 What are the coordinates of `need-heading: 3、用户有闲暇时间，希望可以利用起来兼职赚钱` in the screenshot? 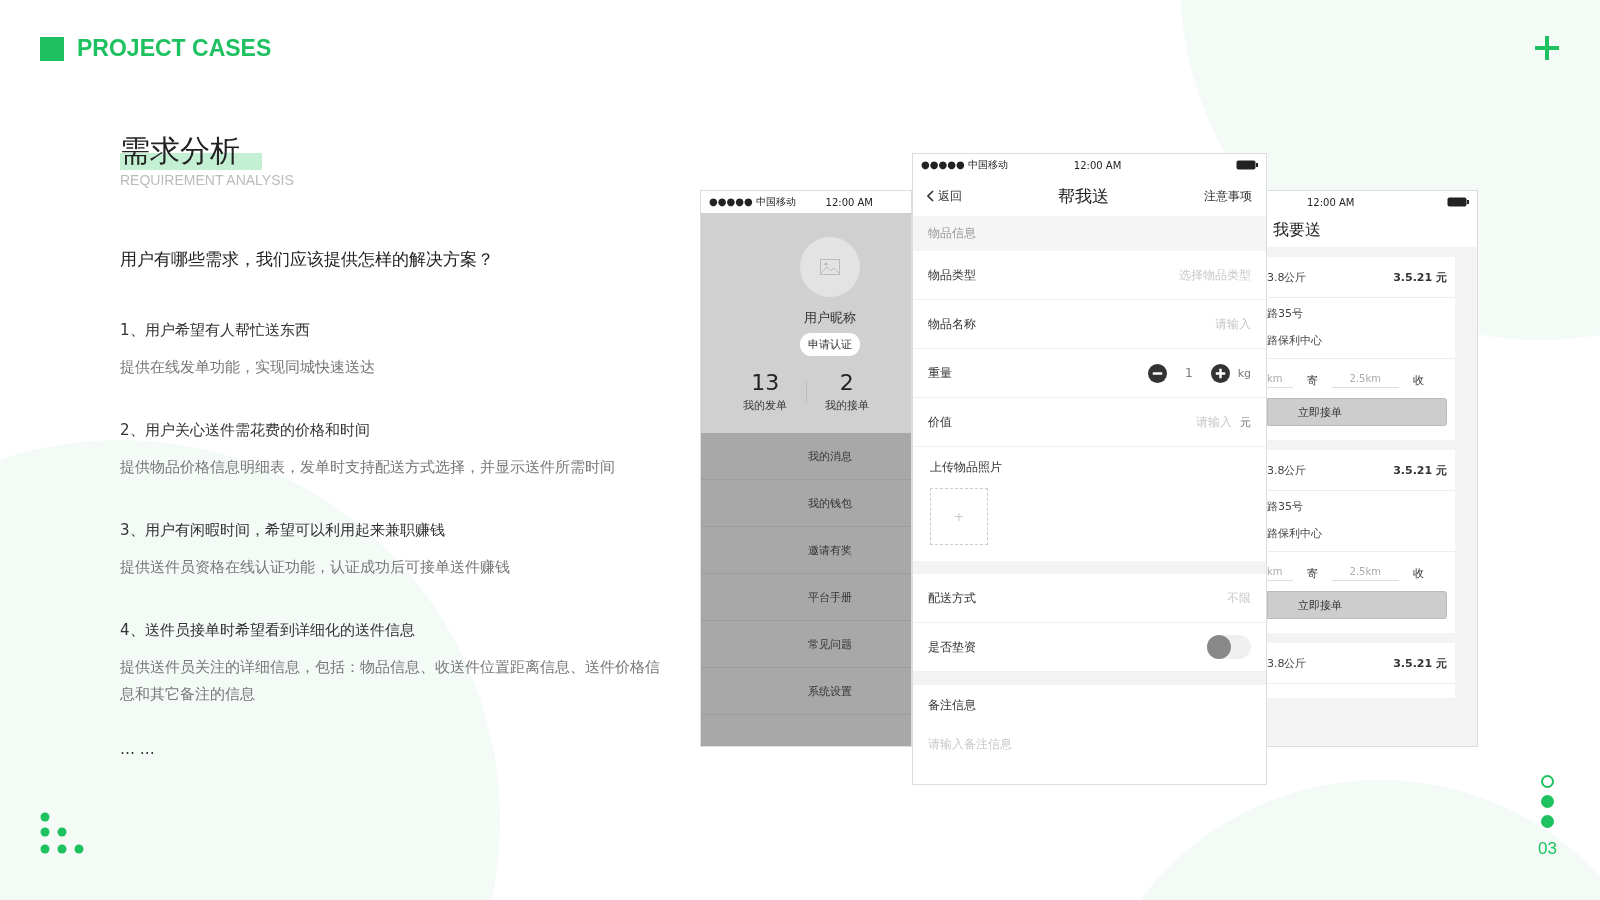 It's located at (283, 530).